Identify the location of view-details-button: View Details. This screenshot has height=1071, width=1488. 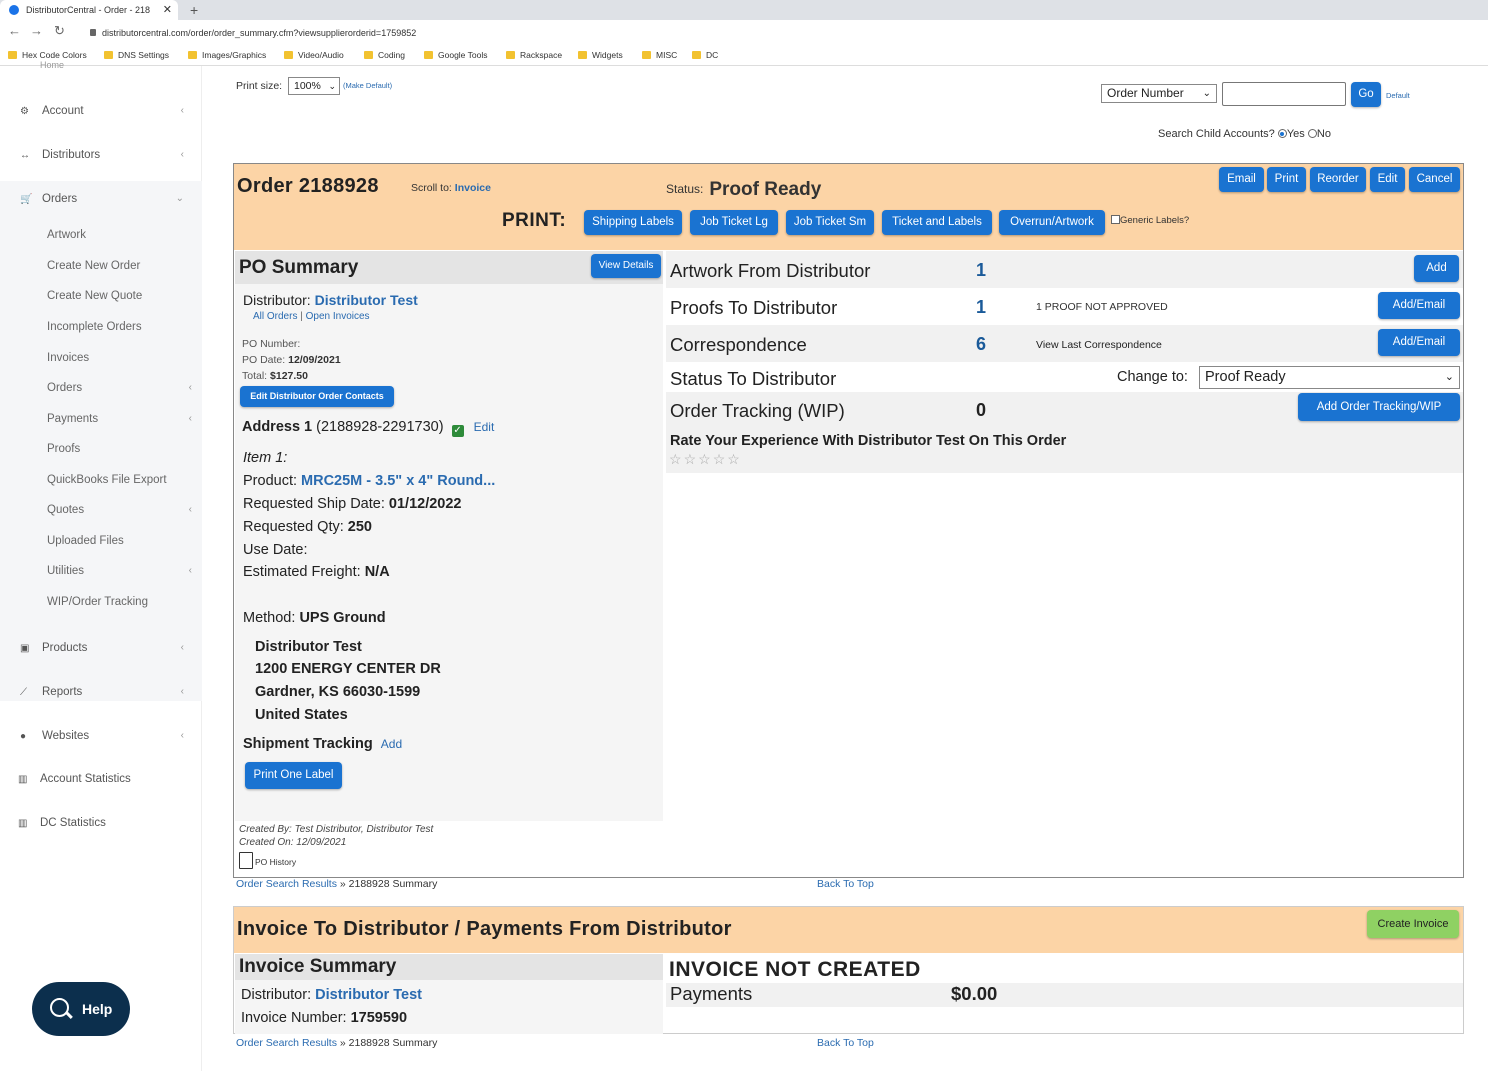
(626, 266).